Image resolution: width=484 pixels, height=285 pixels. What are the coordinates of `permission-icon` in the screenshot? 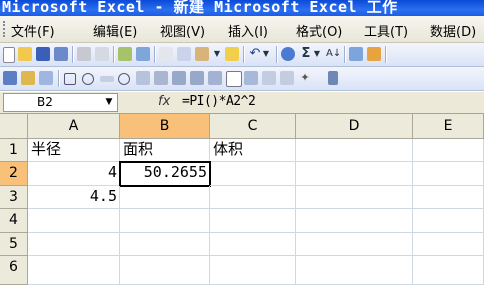 It's located at (61, 54).